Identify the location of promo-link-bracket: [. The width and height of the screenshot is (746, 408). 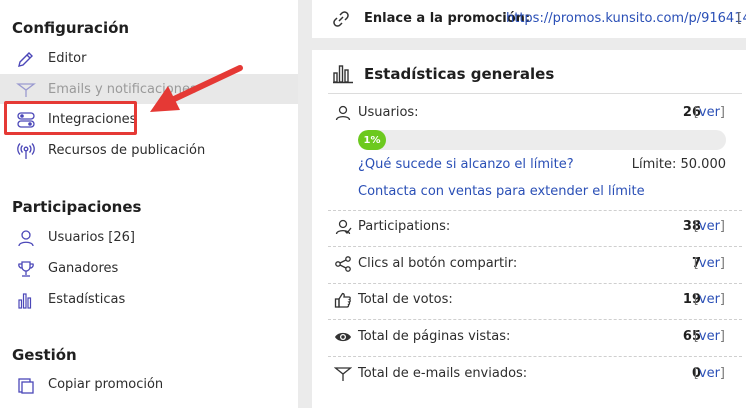
(740, 18).